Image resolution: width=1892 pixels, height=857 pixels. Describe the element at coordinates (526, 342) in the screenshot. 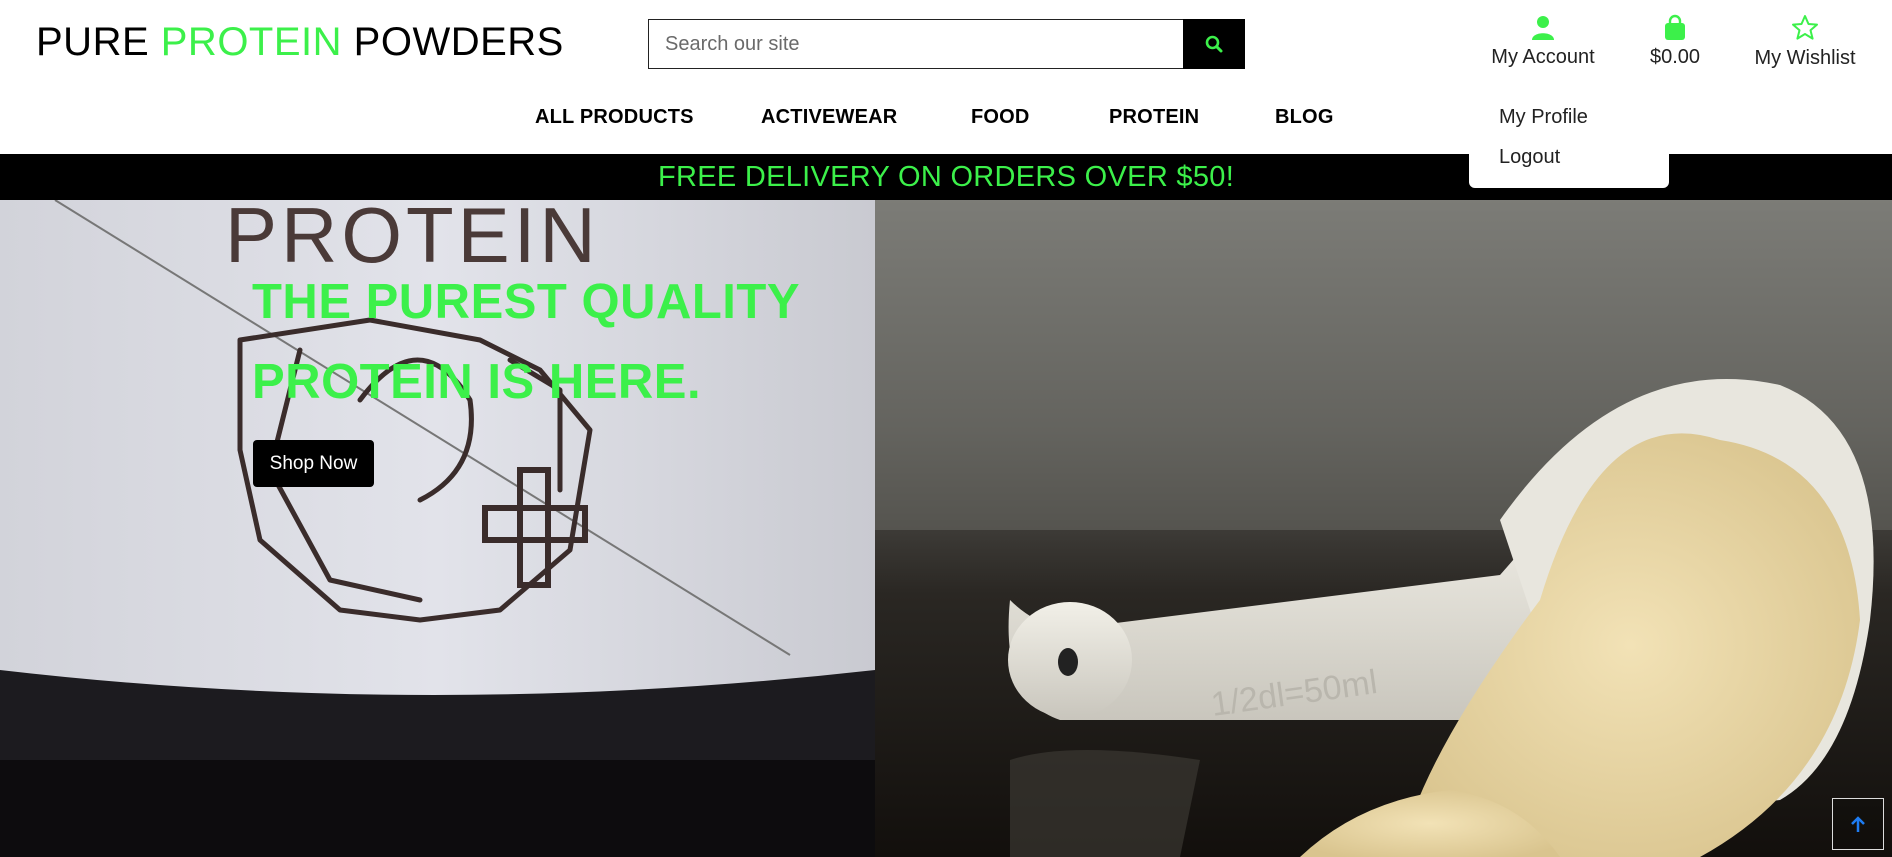

I see `hero-title: THE PUREST QUALITY PROTEIN IS HERE.` at that location.